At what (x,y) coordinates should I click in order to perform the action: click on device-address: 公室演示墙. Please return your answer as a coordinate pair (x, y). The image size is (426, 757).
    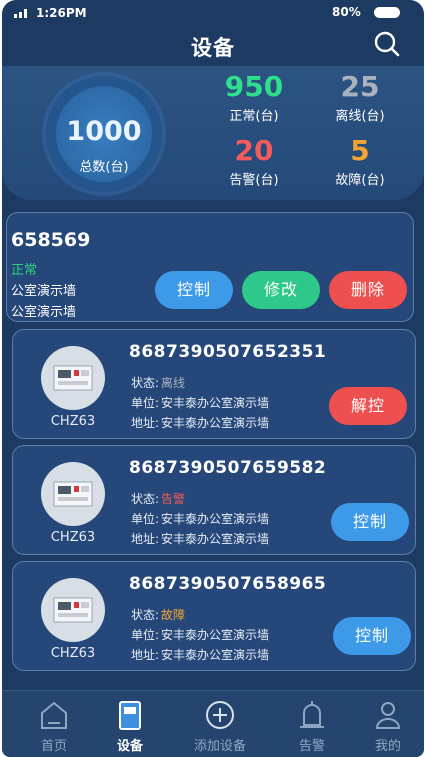
    Looking at the image, I should click on (44, 312).